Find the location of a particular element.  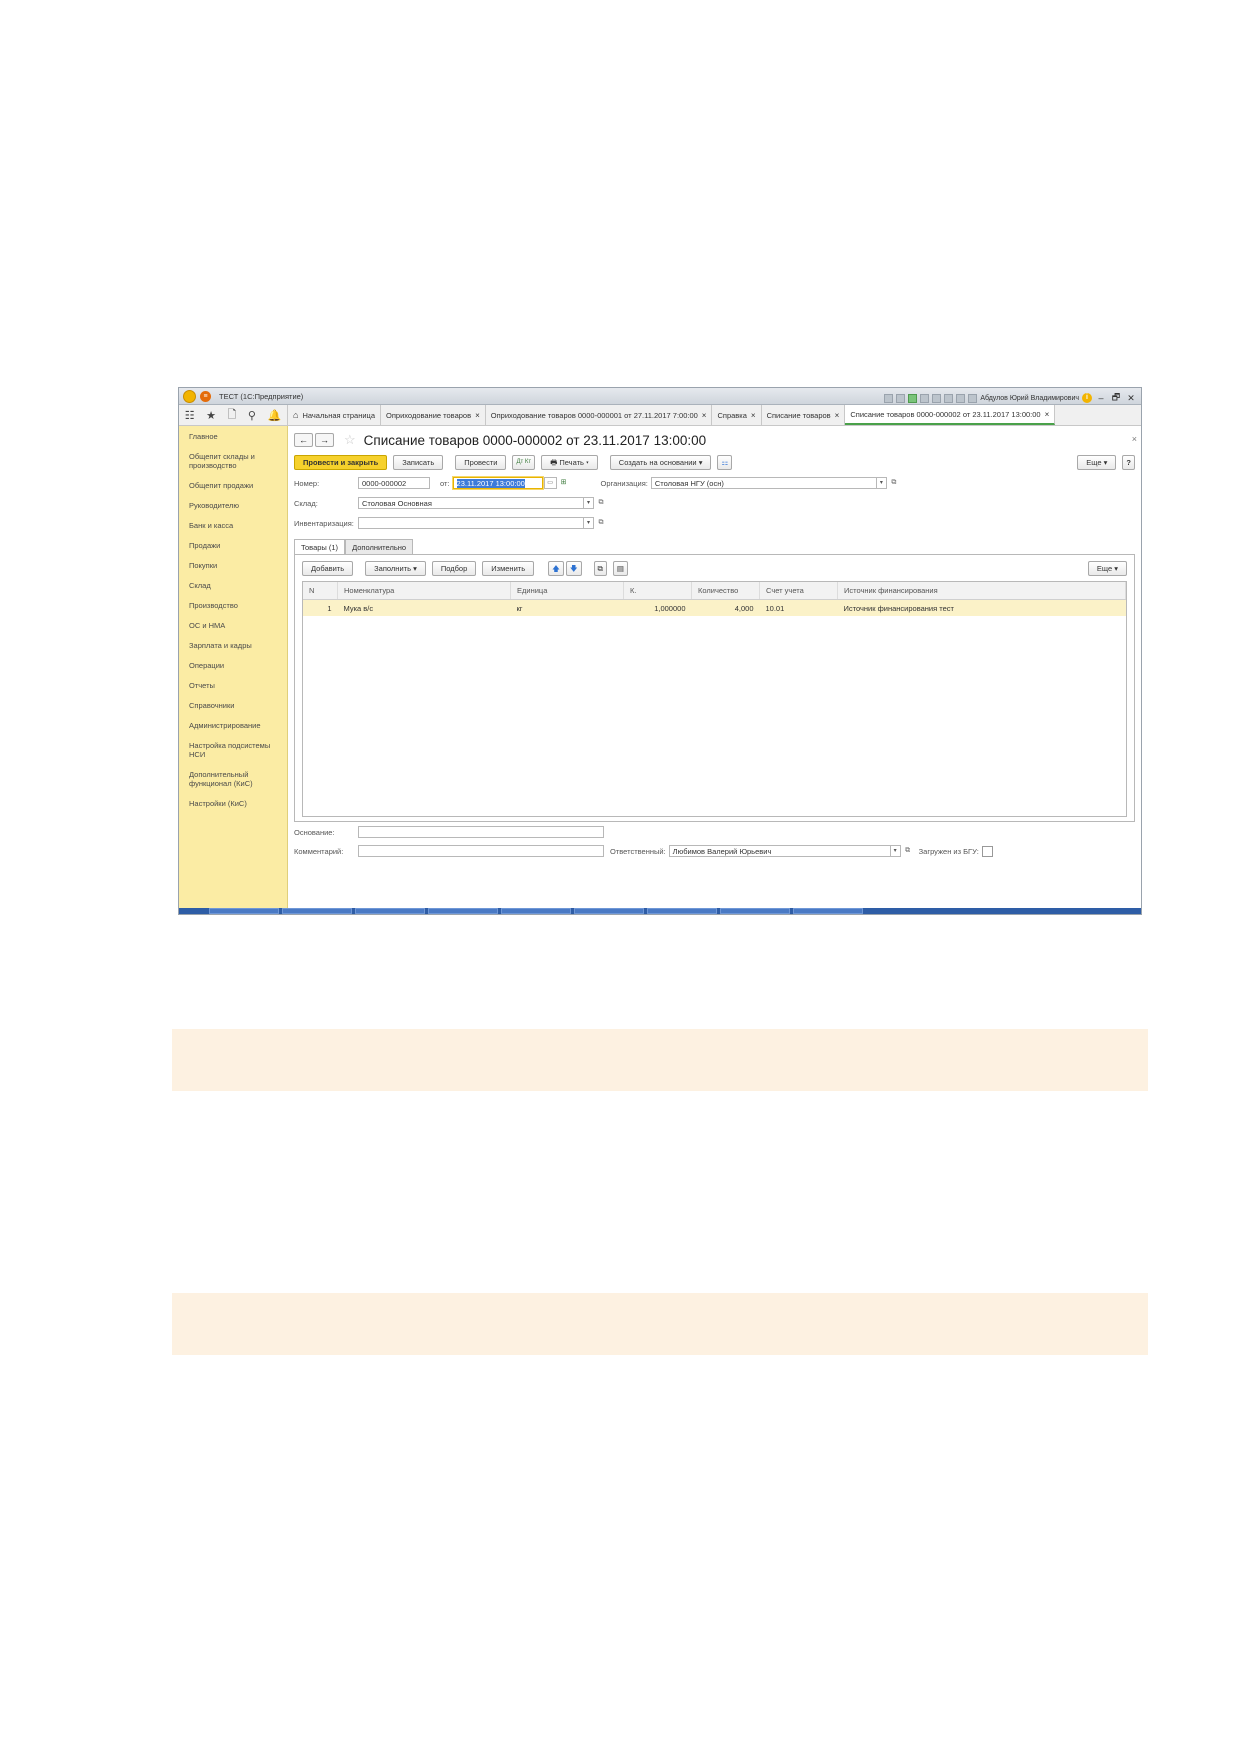

post-button: Провести is located at coordinates (481, 462).